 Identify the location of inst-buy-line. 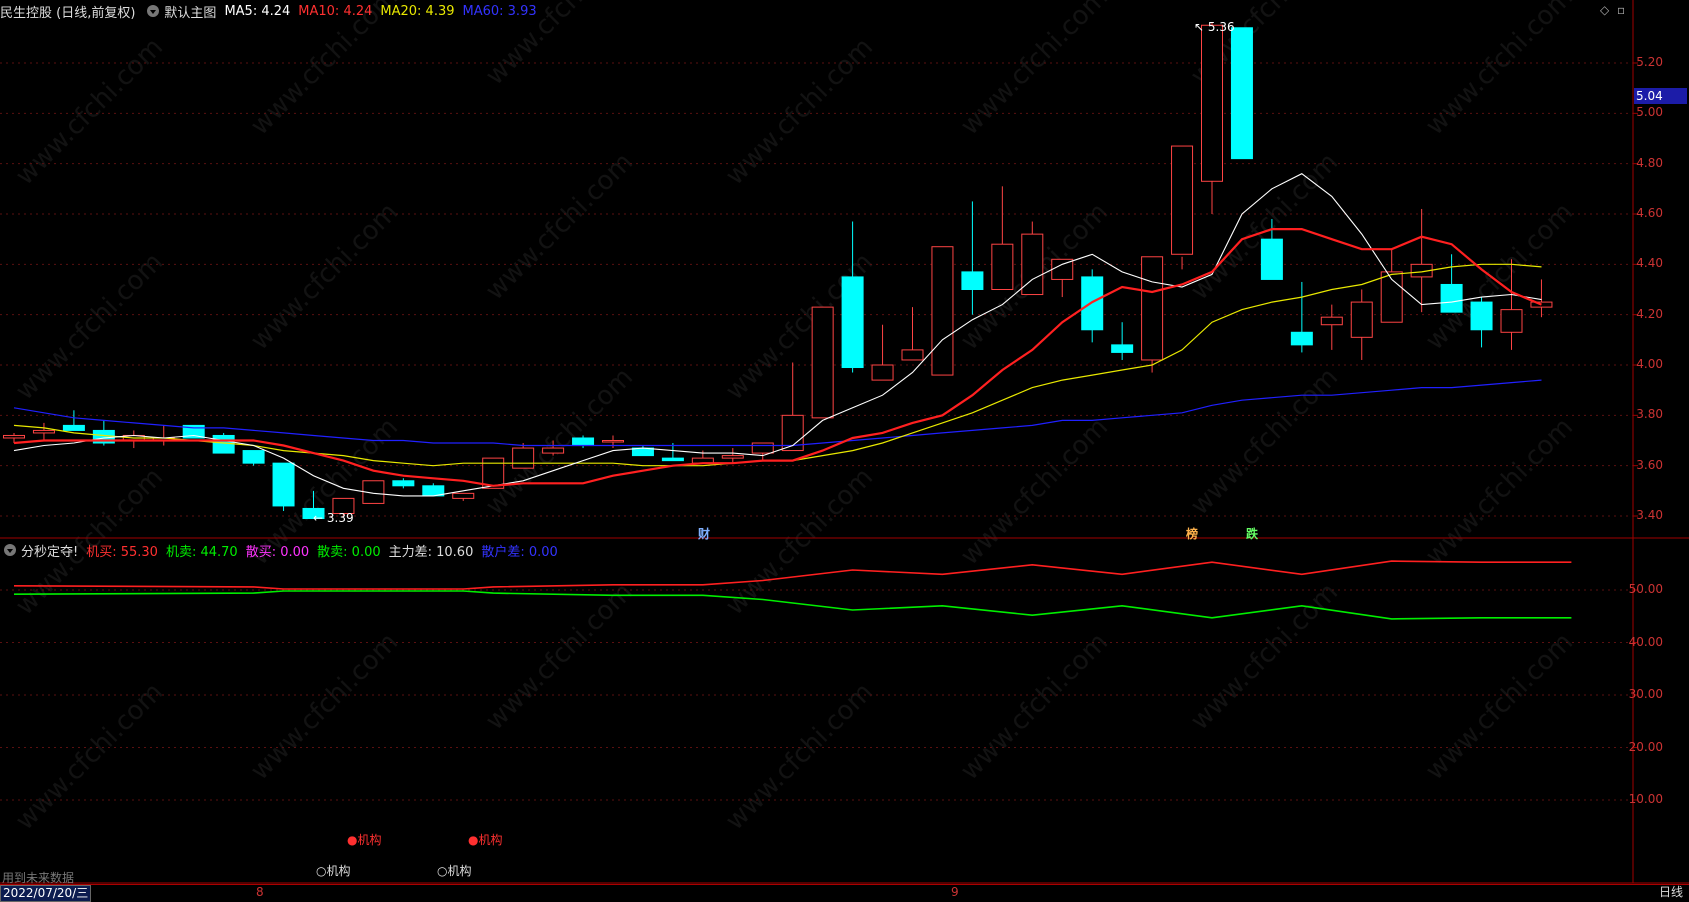
(792, 575).